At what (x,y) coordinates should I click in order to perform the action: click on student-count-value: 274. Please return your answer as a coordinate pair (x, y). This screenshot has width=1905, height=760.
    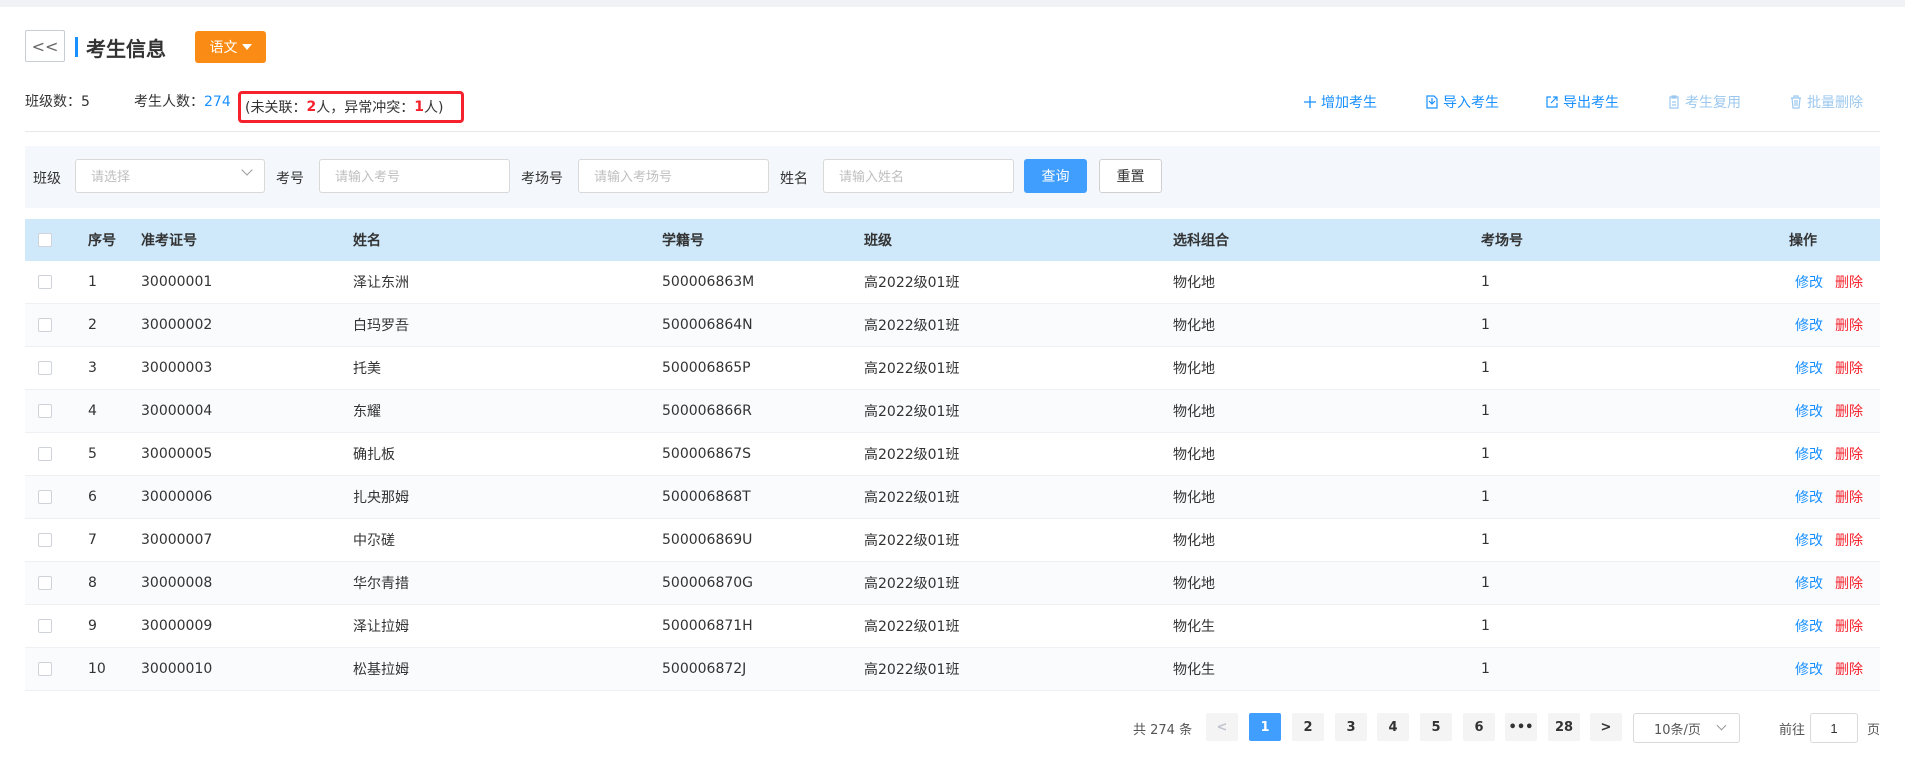
    Looking at the image, I should click on (217, 102).